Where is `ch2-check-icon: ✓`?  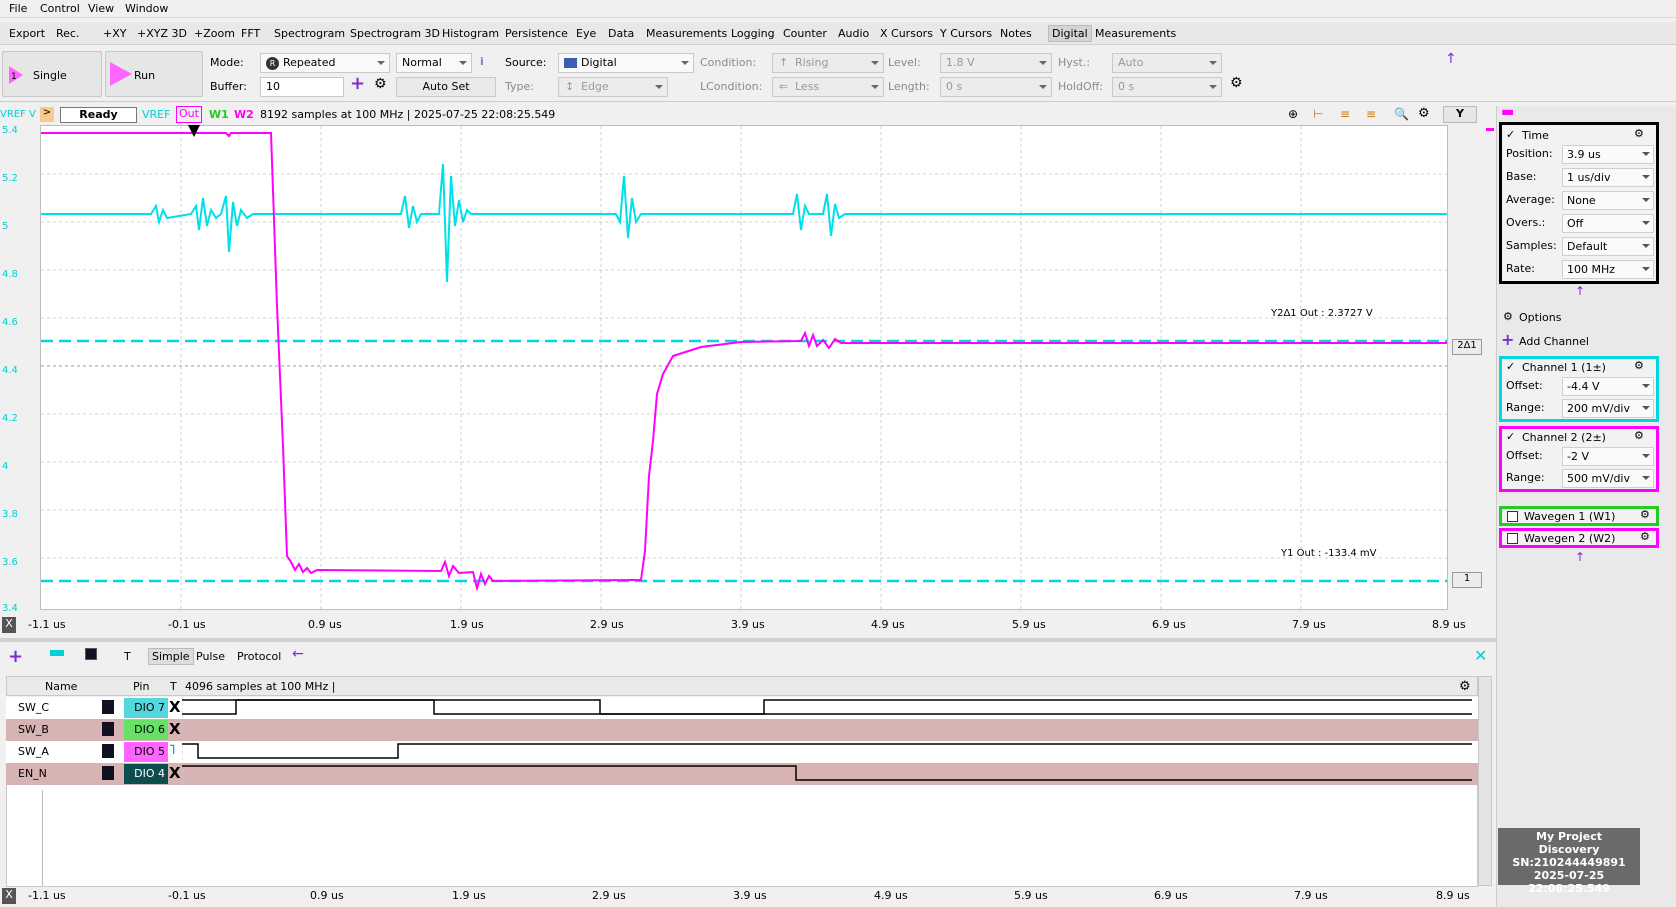
ch2-check-icon: ✓ is located at coordinates (1510, 436).